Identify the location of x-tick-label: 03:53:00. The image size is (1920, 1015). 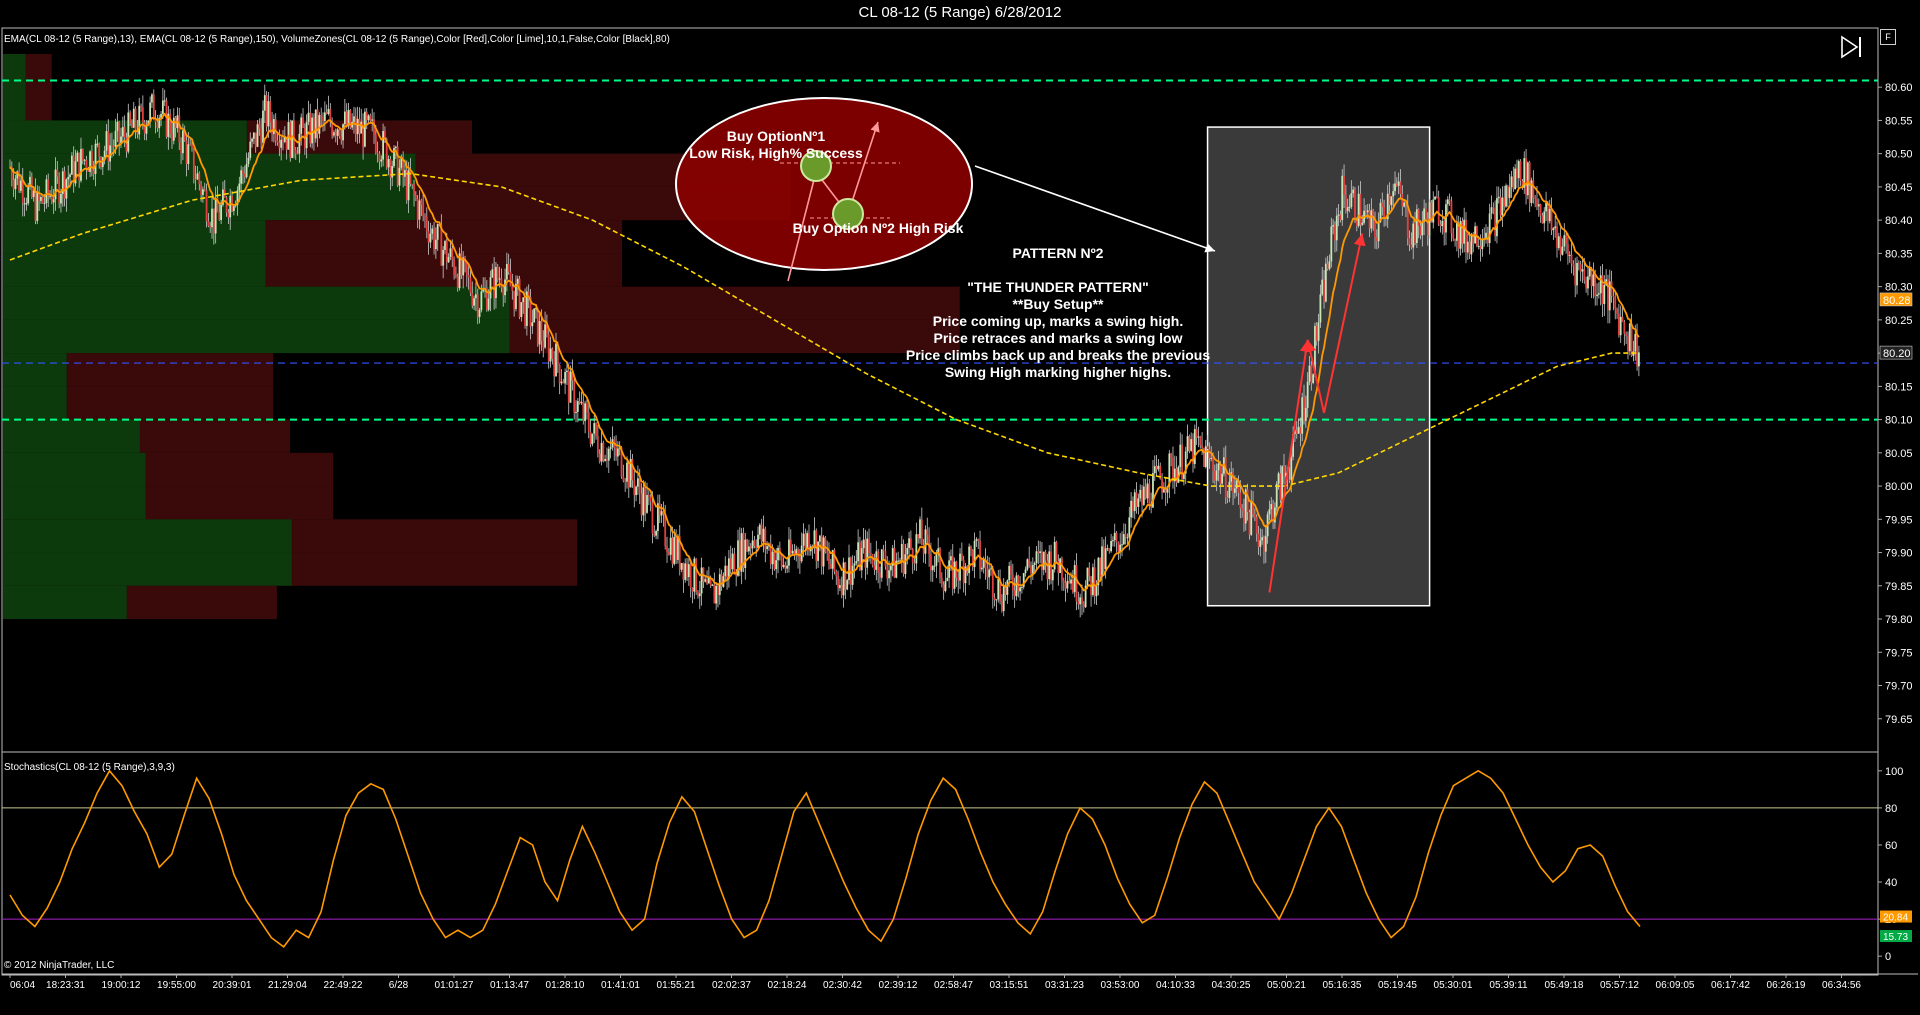
(1120, 985).